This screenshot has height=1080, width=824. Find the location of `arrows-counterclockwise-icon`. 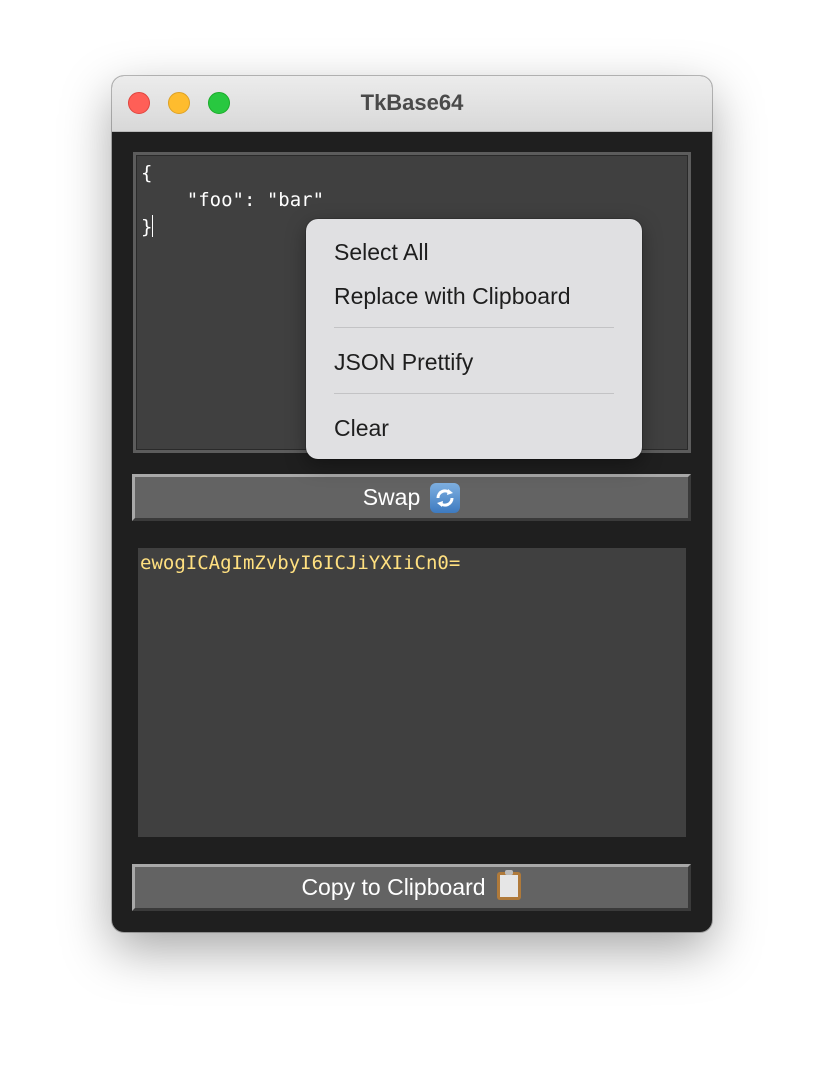

arrows-counterclockwise-icon is located at coordinates (445, 497).